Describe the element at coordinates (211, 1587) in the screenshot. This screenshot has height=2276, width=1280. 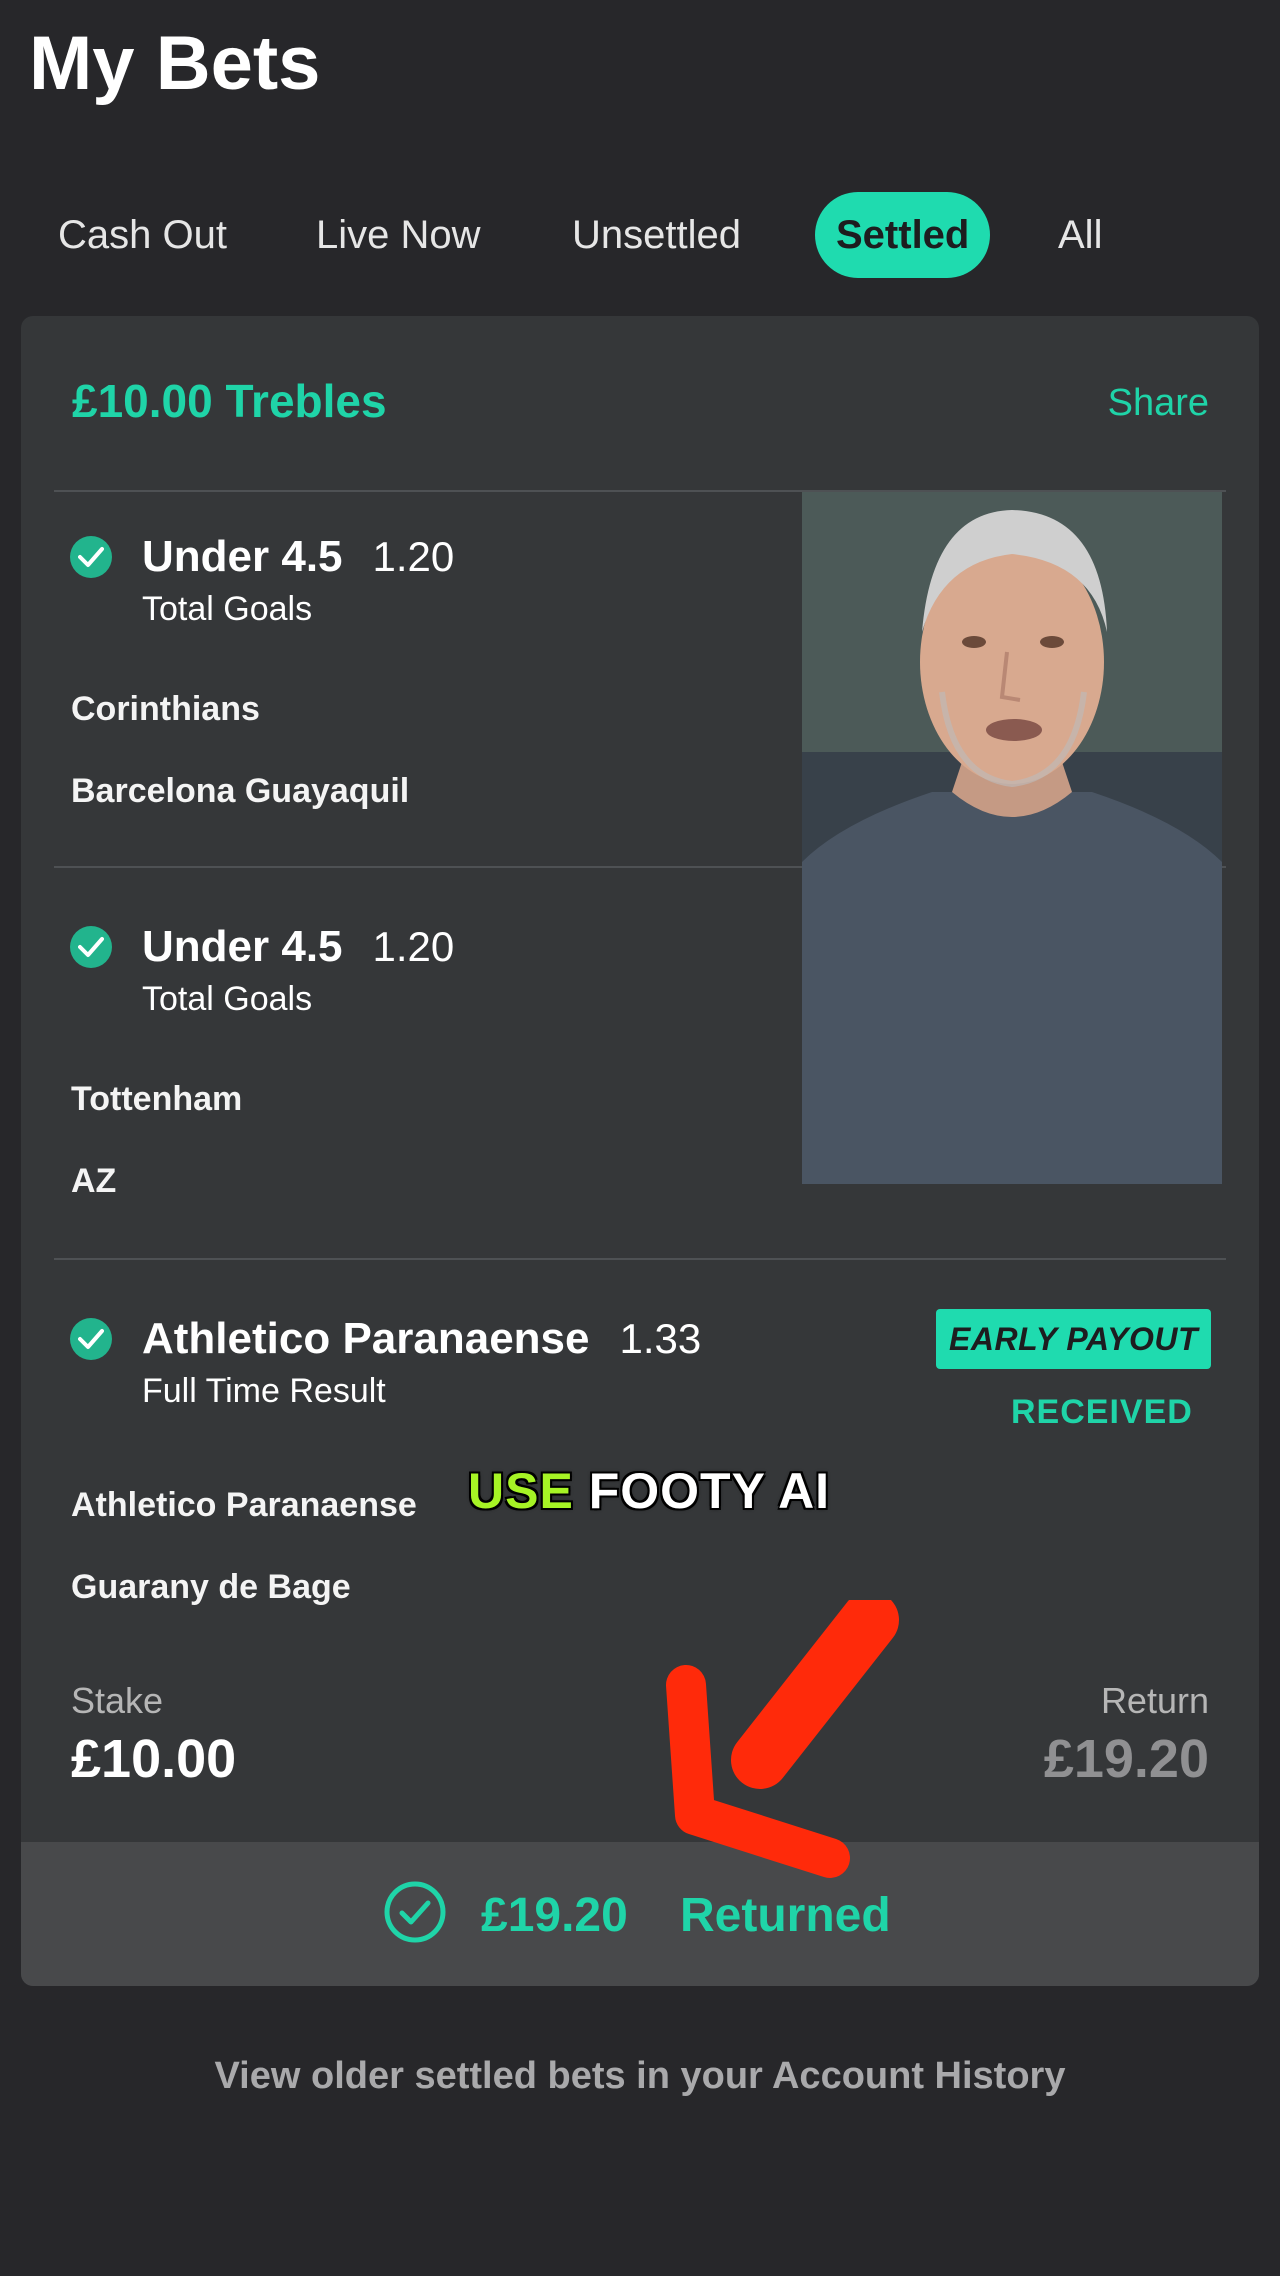
I see `team-away: Guarany de Bage` at that location.